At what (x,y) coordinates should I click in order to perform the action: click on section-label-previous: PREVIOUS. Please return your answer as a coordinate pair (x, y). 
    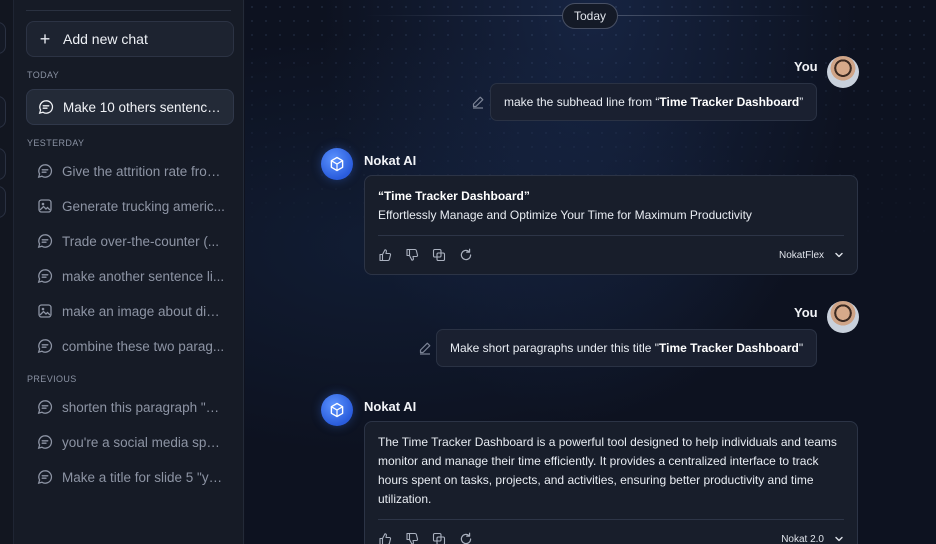
    Looking at the image, I should click on (52, 379).